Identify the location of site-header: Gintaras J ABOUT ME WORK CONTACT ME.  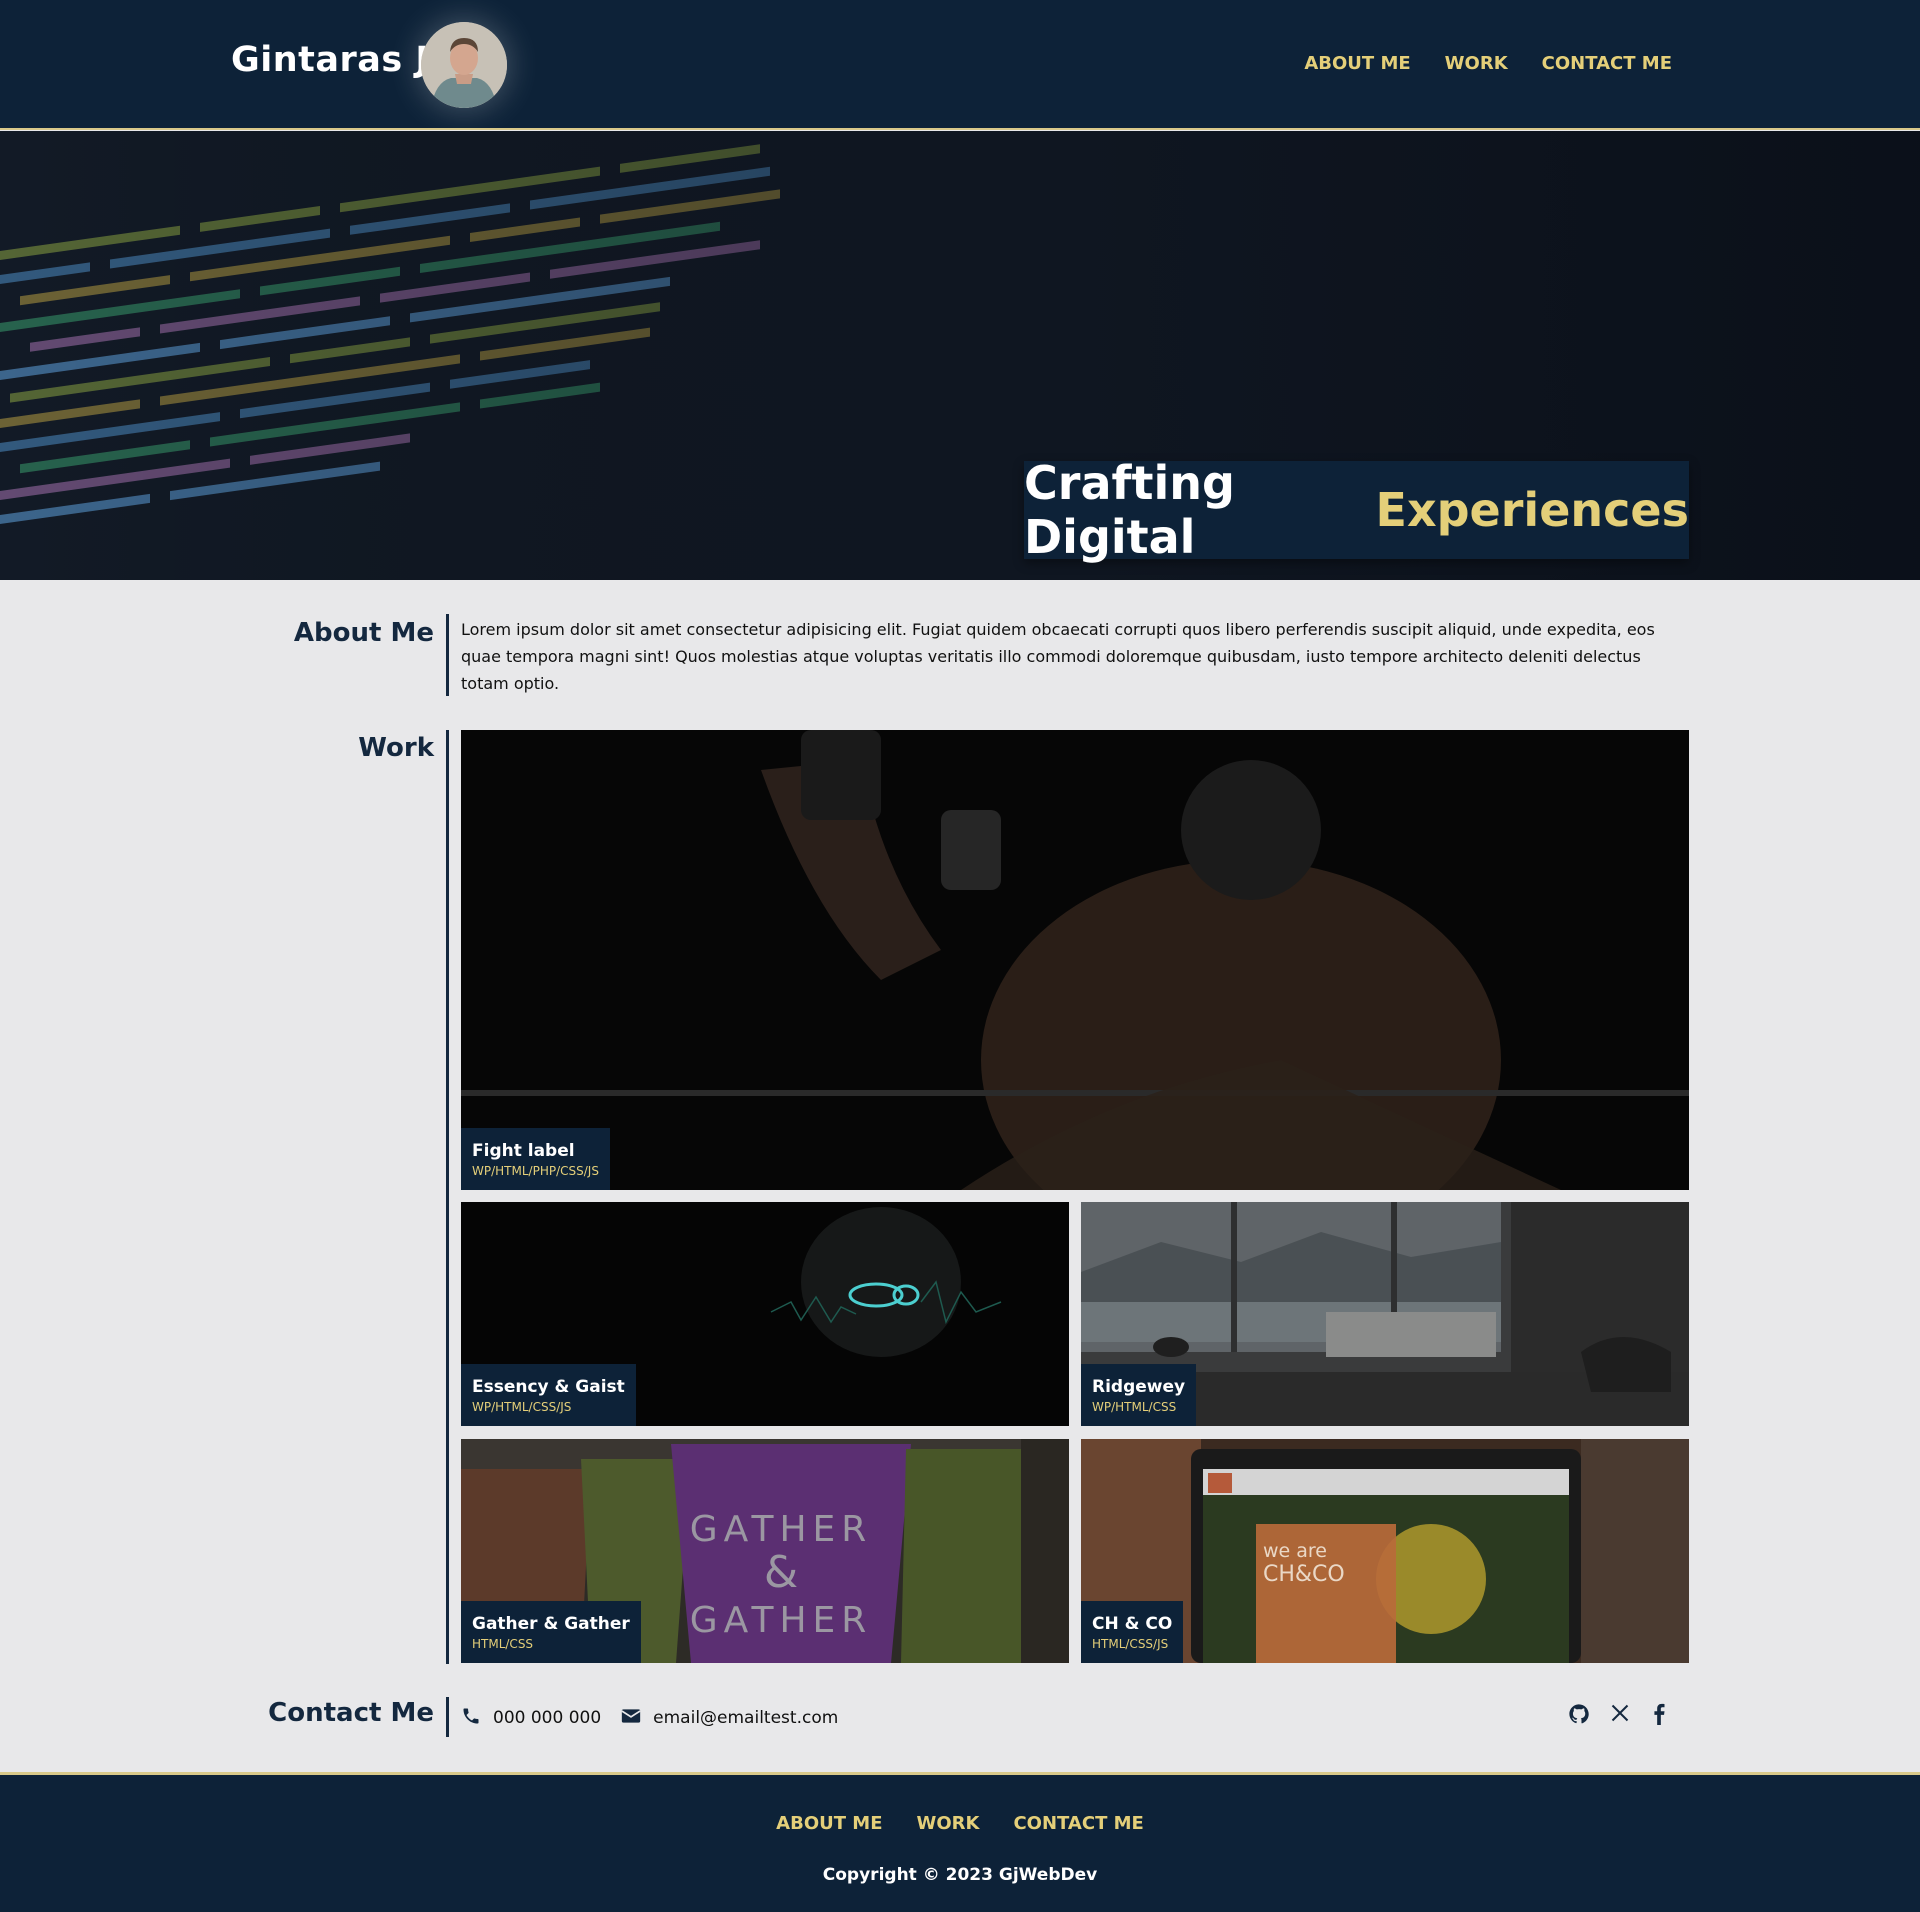
(960, 65).